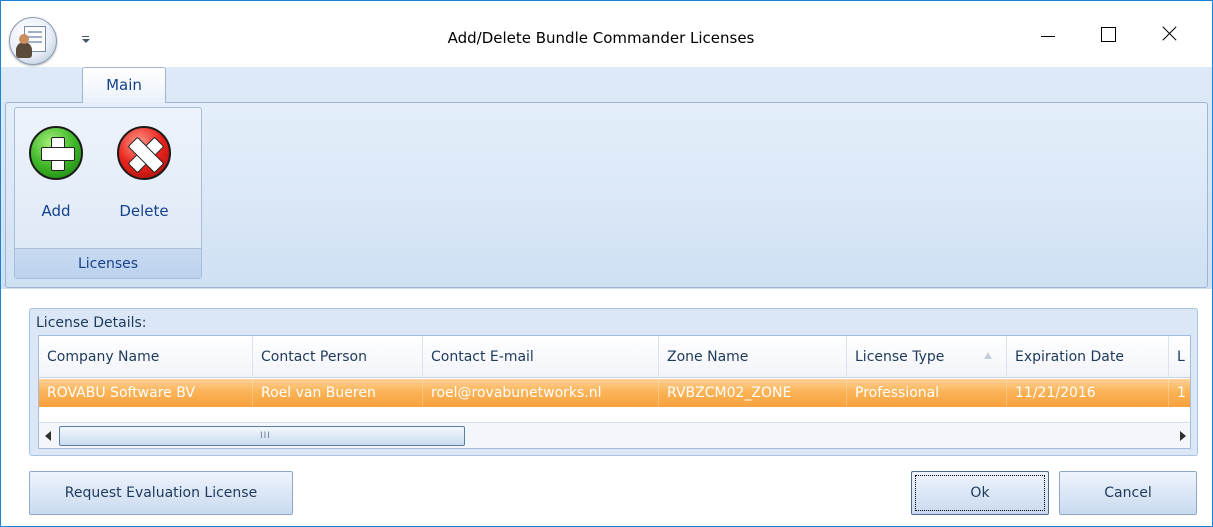 Image resolution: width=1213 pixels, height=527 pixels. Describe the element at coordinates (1181, 393) in the screenshot. I see `cell-partial: 1` at that location.